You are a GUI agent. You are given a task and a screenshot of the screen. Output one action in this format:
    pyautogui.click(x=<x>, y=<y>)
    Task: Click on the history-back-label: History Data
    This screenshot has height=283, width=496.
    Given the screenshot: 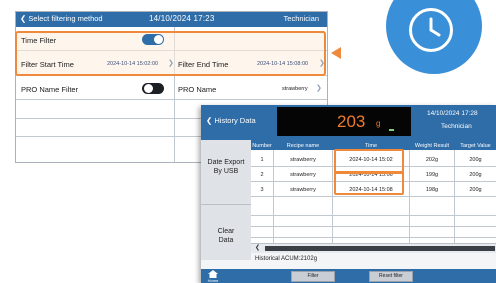 What is the action you would take?
    pyautogui.click(x=235, y=120)
    